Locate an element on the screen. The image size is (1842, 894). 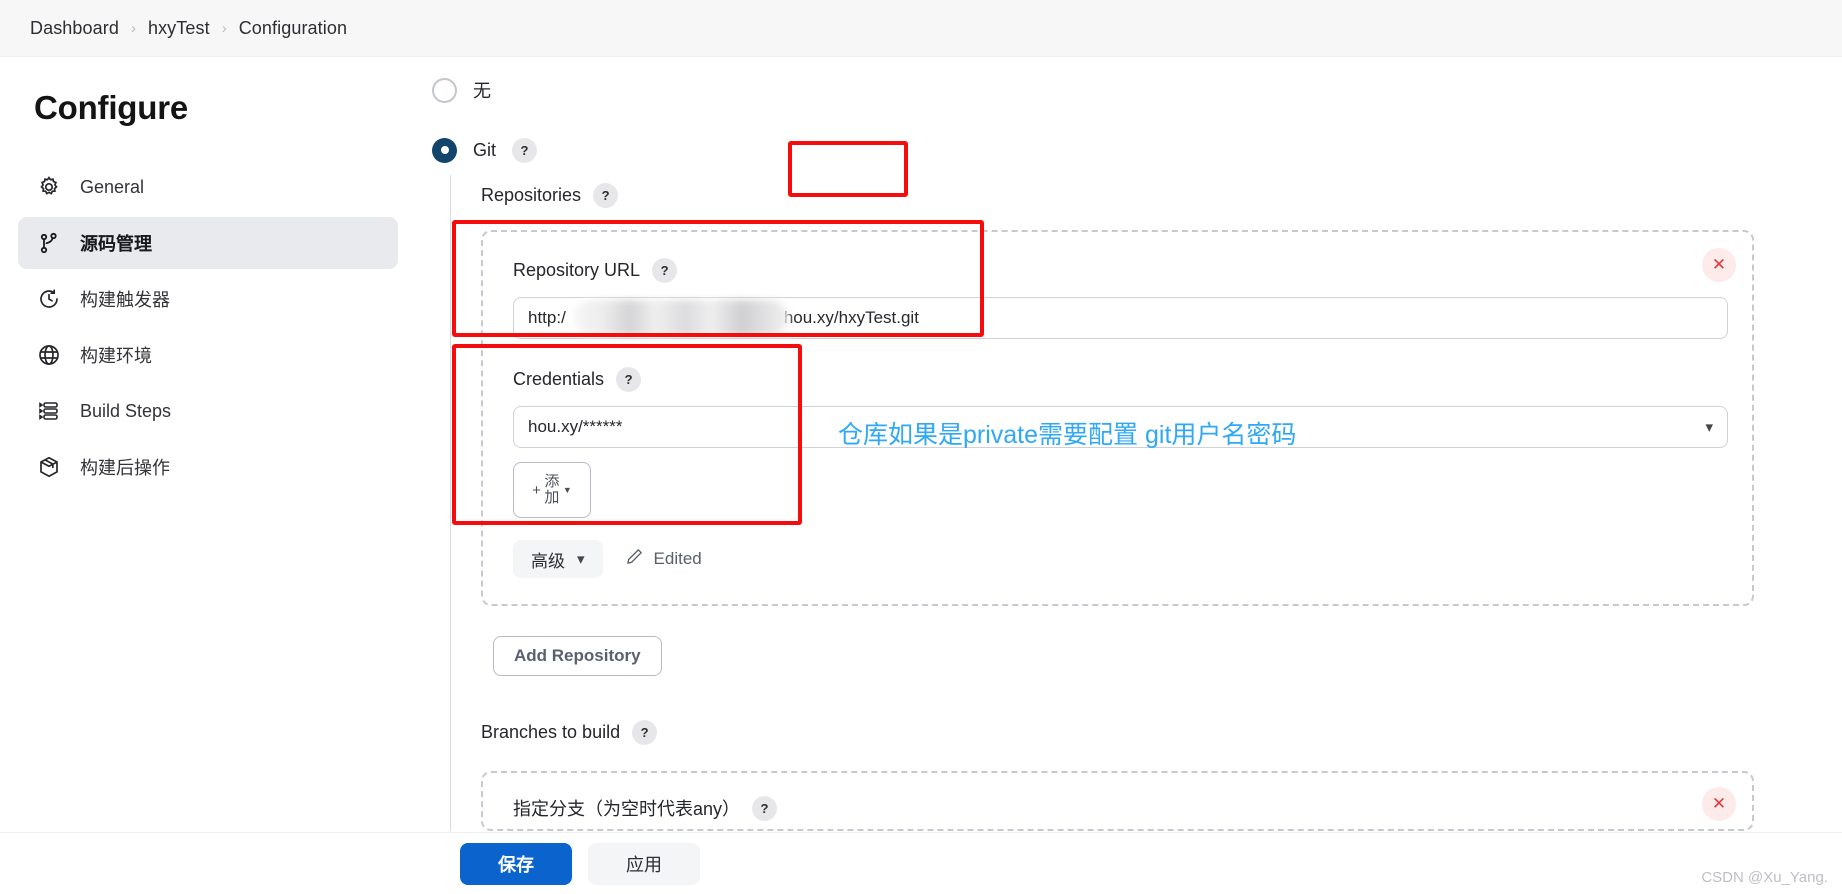
credentials-value: hou.xy/****** is located at coordinates (575, 426).